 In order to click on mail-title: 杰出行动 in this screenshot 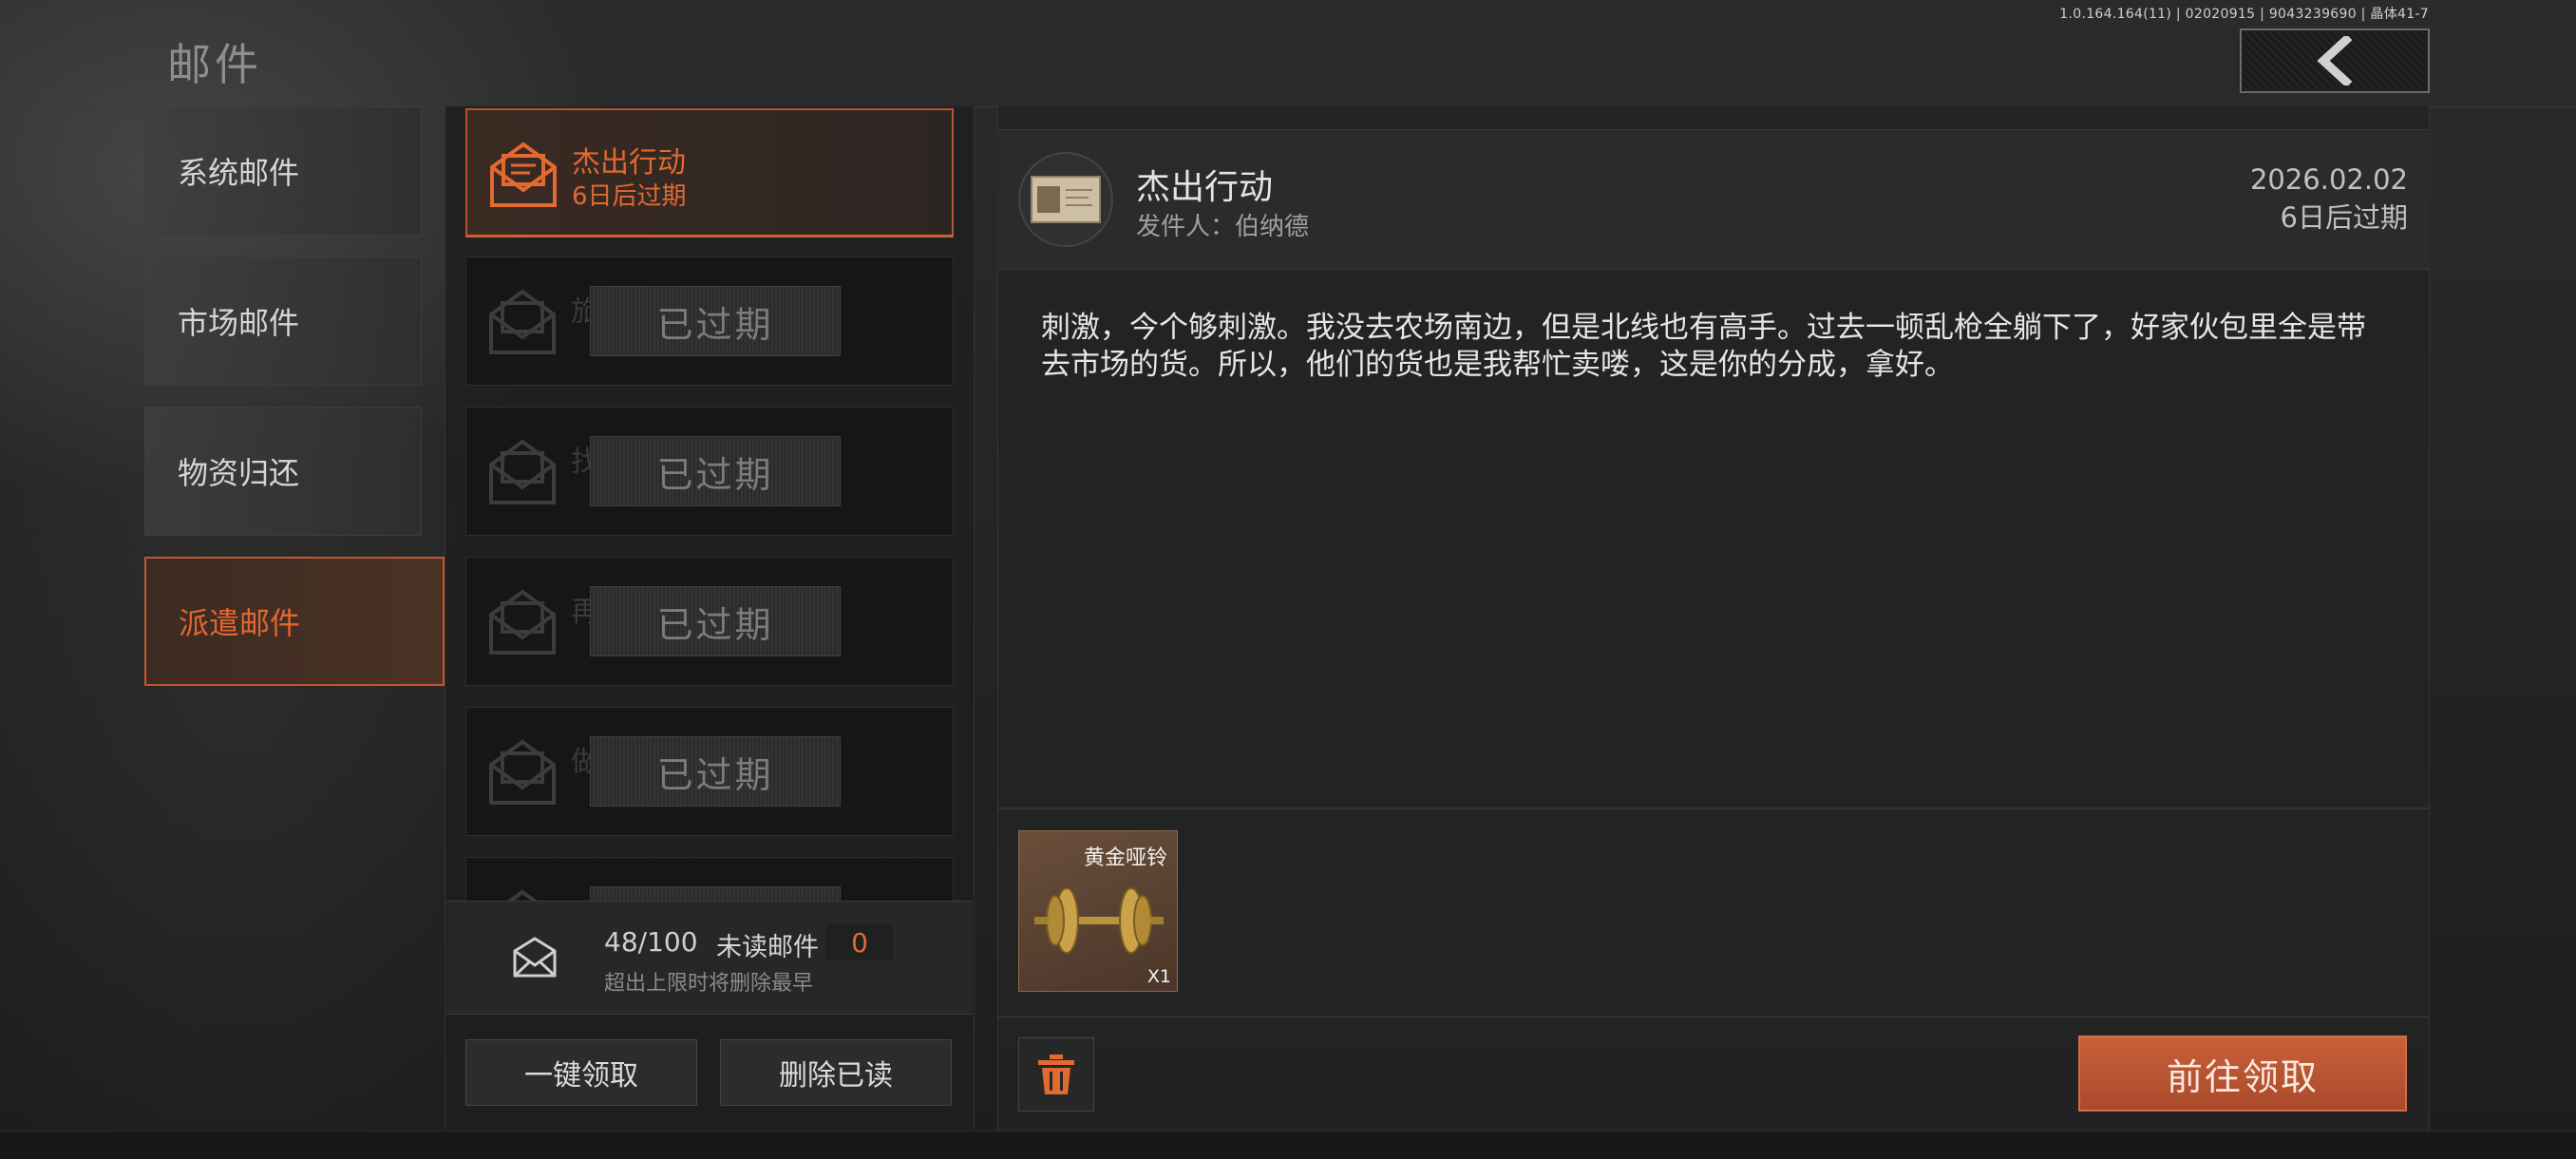, I will do `click(629, 163)`.